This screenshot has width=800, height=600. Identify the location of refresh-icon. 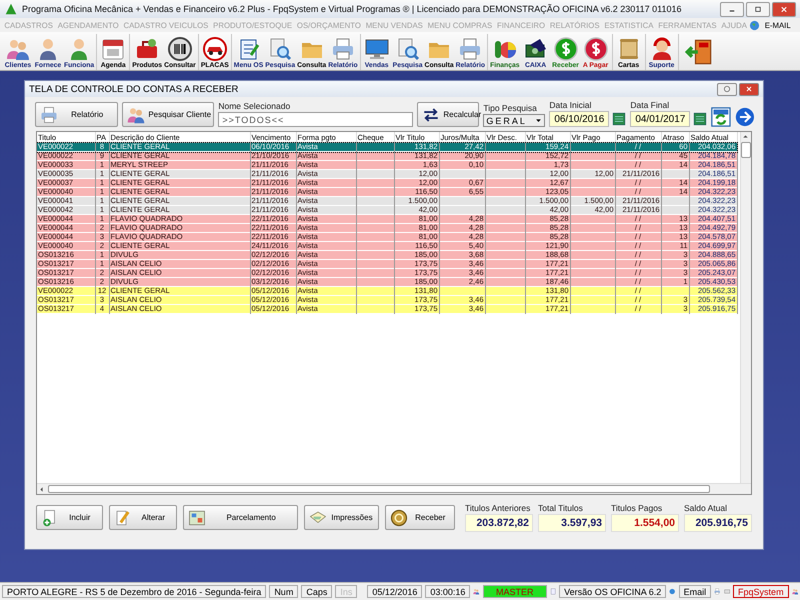
(721, 117).